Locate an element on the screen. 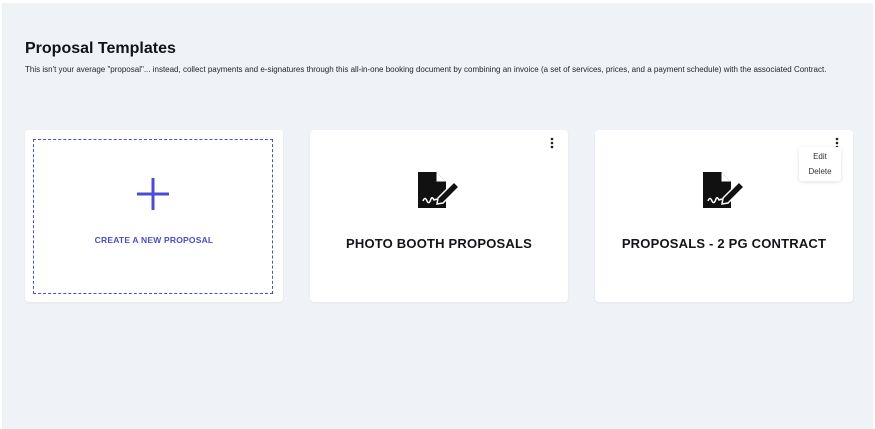 This screenshot has height=429, width=875. page-title: Proposal Templates is located at coordinates (100, 48).